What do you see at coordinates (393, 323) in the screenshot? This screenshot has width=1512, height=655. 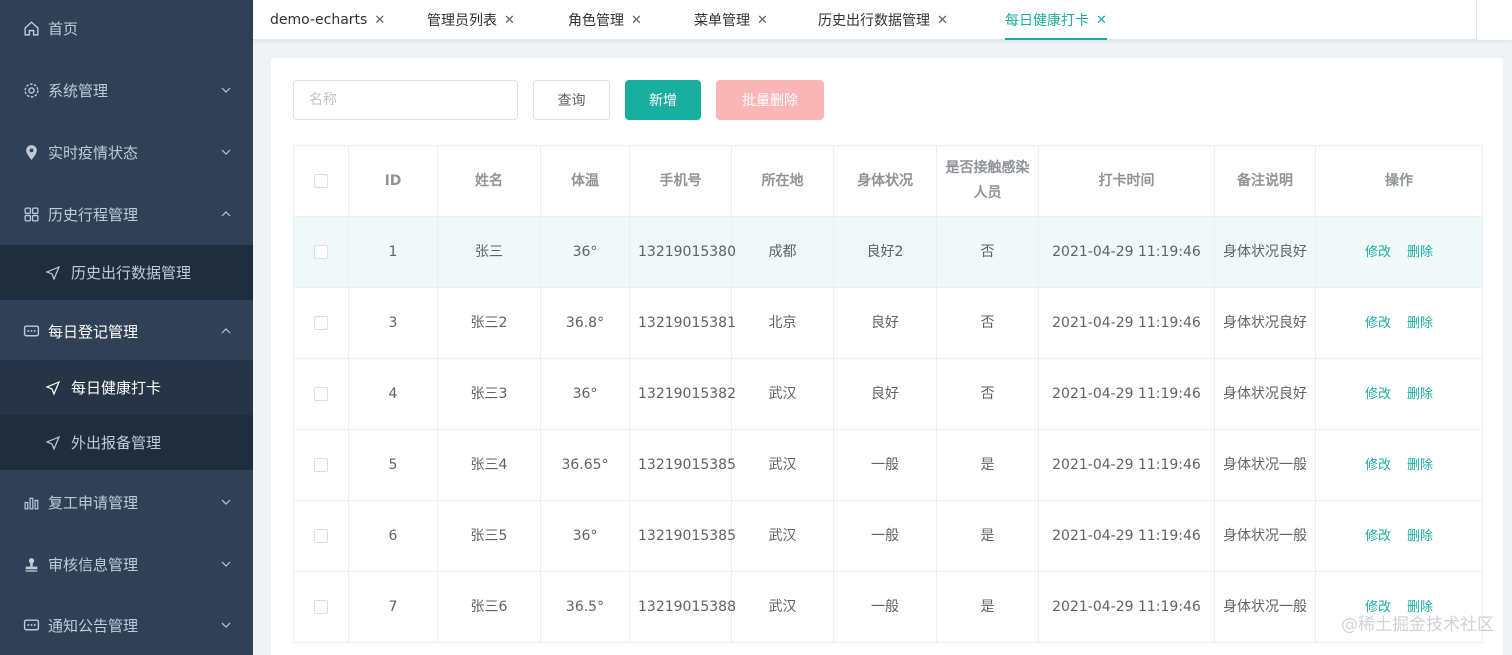 I see `cell-id: 3` at bounding box center [393, 323].